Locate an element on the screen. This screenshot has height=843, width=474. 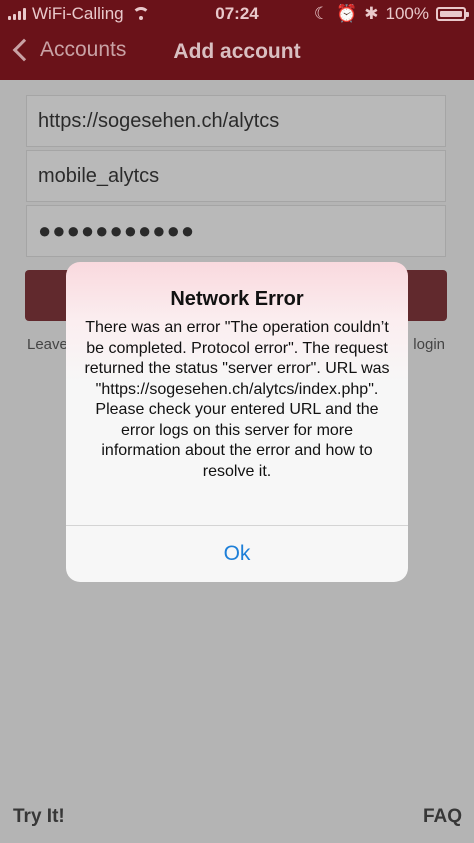
status-bar: WiFi-Calling 07:24 ☾ ⏰ ✱ 100% is located at coordinates (237, 13).